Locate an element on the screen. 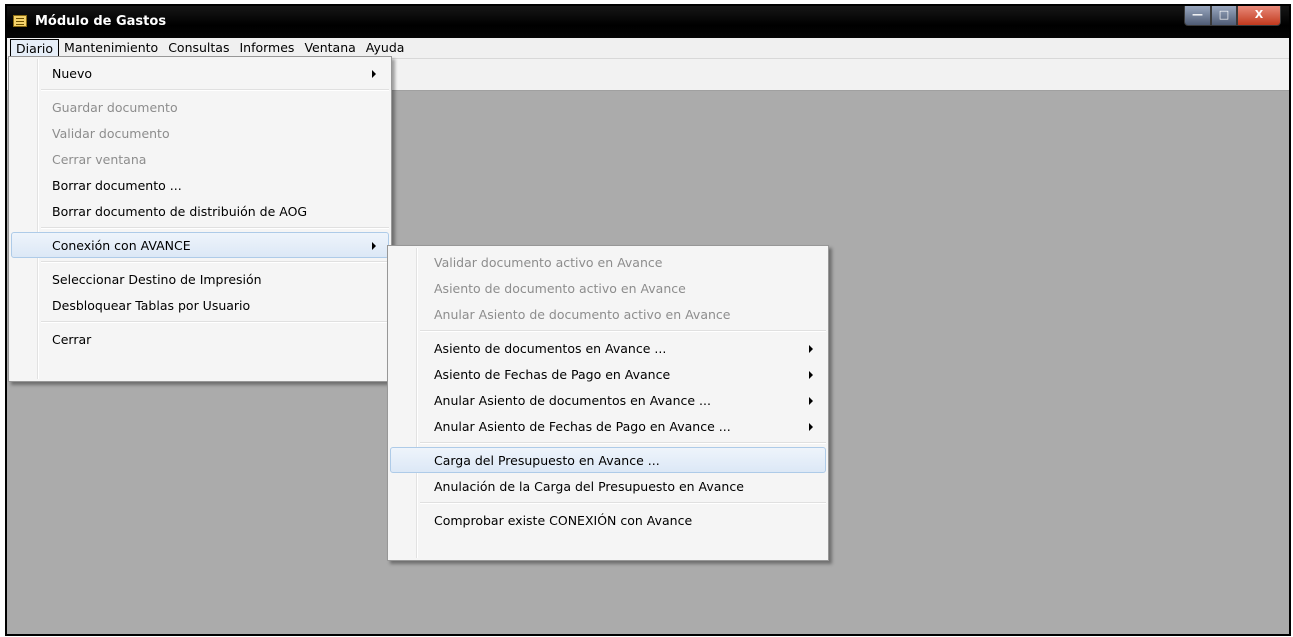  menu-mantenimiento: Mantenimiento is located at coordinates (111, 48).